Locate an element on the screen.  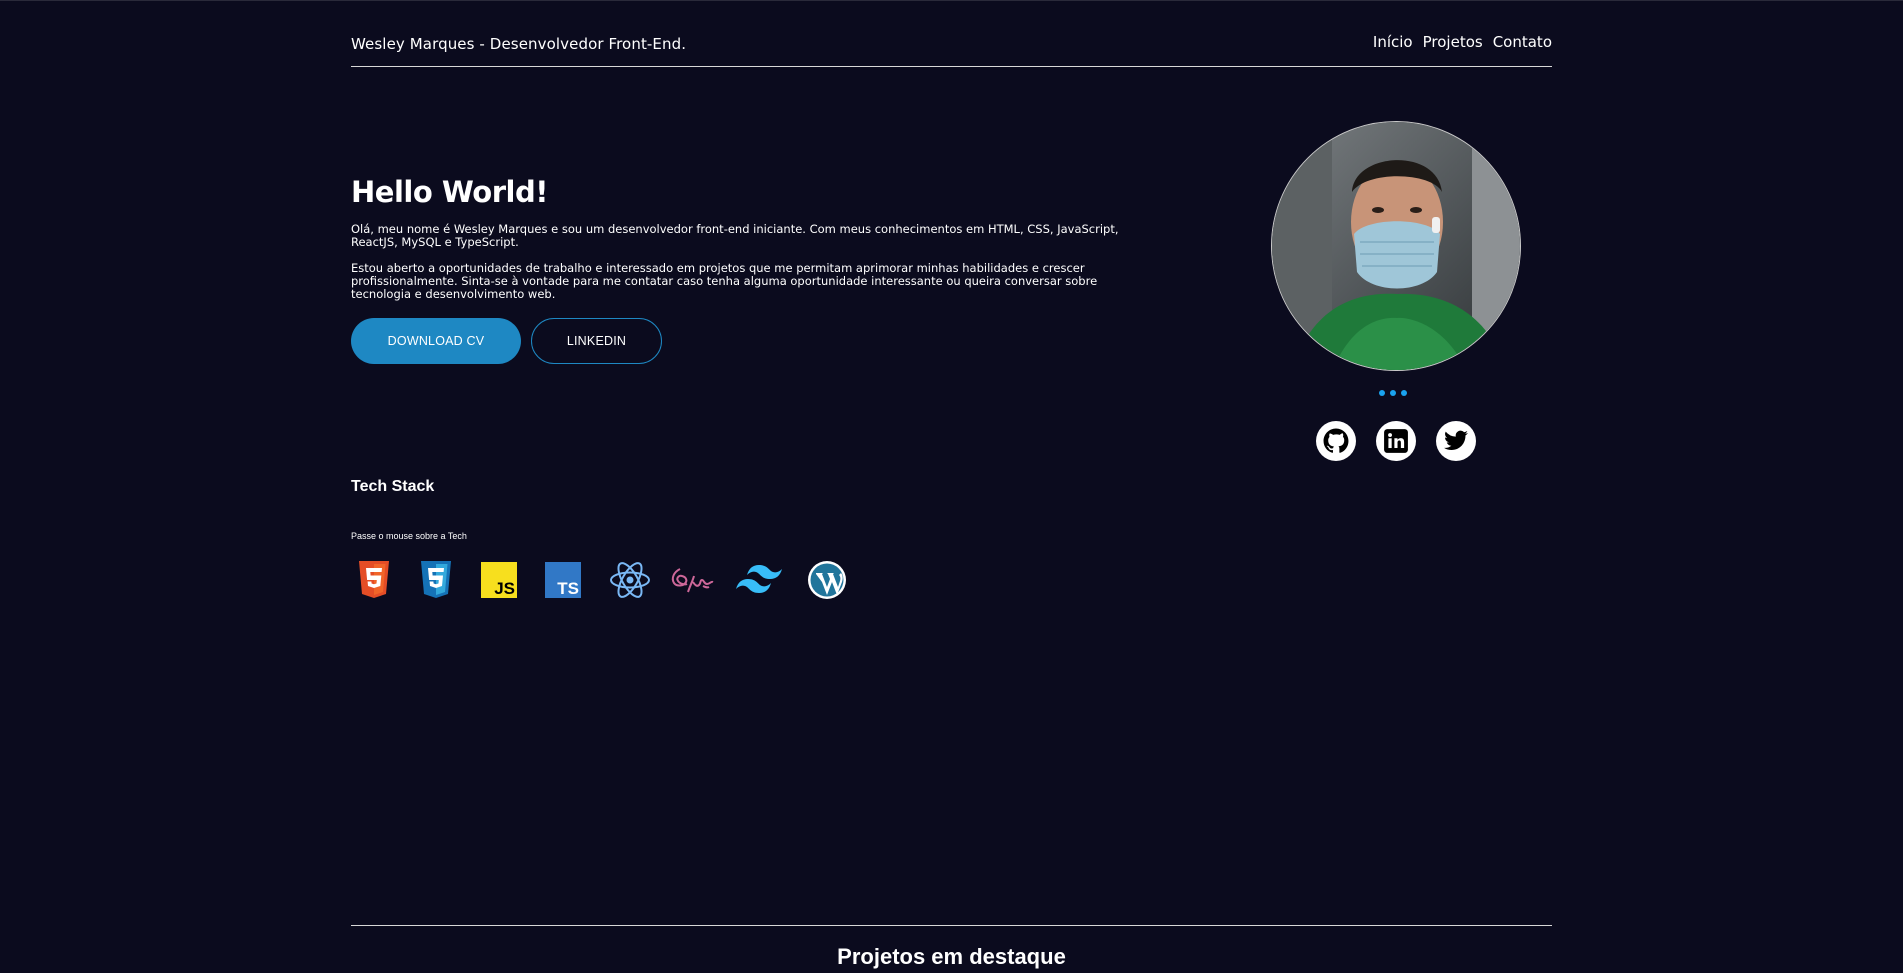
profile-photo is located at coordinates (1396, 246).